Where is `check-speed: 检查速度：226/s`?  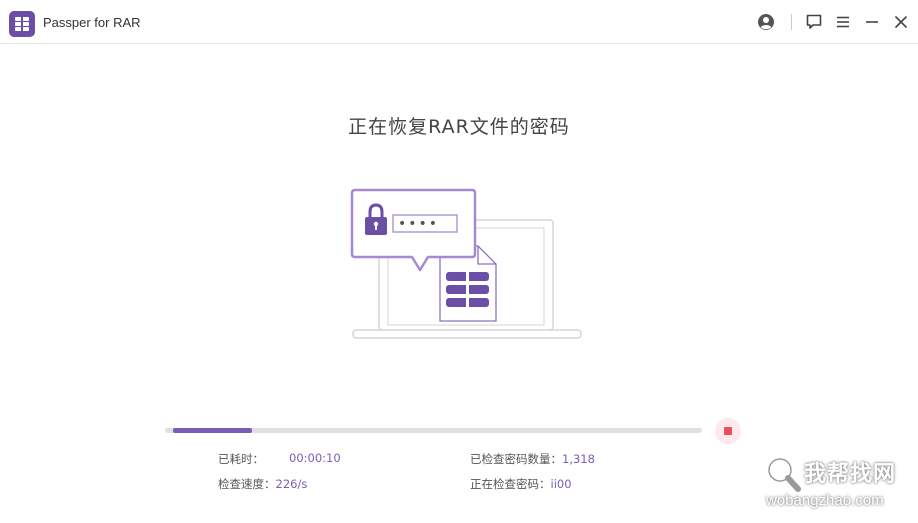
check-speed: 检查速度：226/s is located at coordinates (262, 484).